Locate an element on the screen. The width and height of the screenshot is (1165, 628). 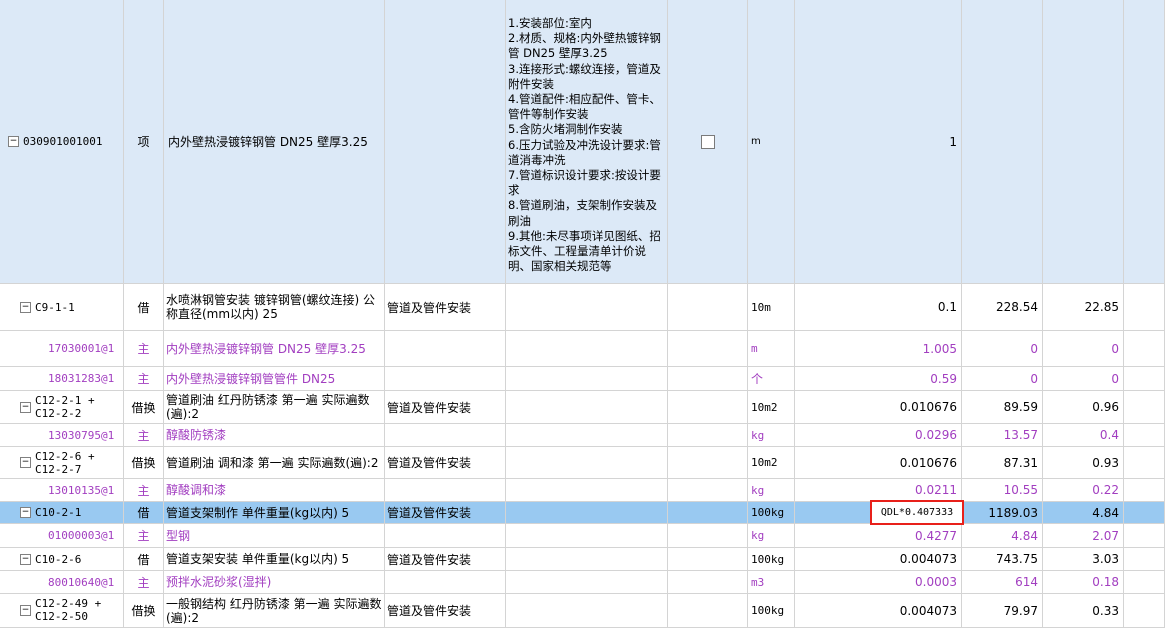
row-total: 0.22 is located at coordinates (1083, 490).